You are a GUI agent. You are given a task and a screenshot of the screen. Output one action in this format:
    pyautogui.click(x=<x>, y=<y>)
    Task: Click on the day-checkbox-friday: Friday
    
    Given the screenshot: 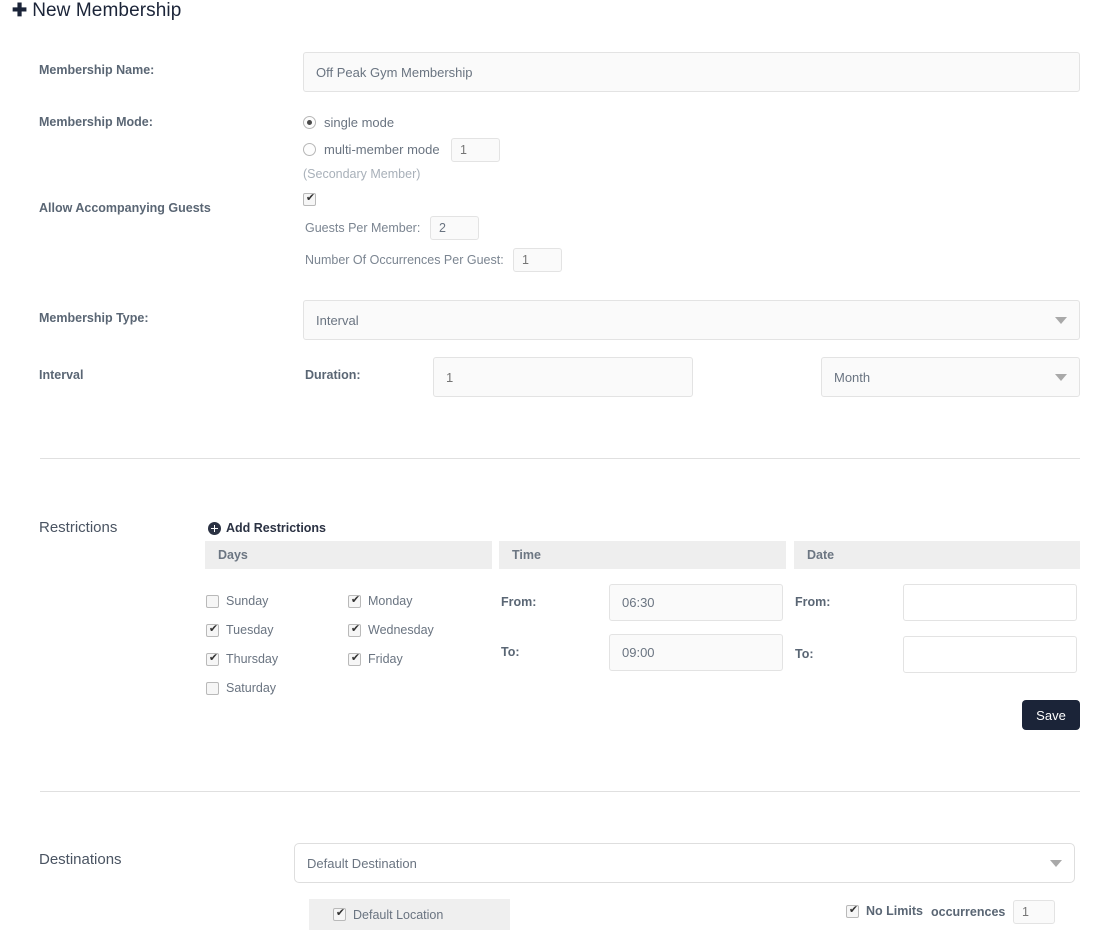 What is the action you would take?
    pyautogui.click(x=375, y=658)
    